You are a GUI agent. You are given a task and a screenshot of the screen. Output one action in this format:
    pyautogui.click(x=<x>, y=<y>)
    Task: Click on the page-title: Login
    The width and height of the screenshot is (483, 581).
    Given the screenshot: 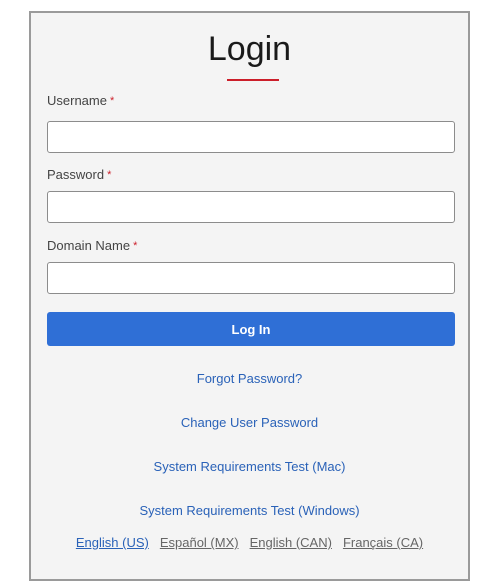 What is the action you would take?
    pyautogui.click(x=249, y=49)
    